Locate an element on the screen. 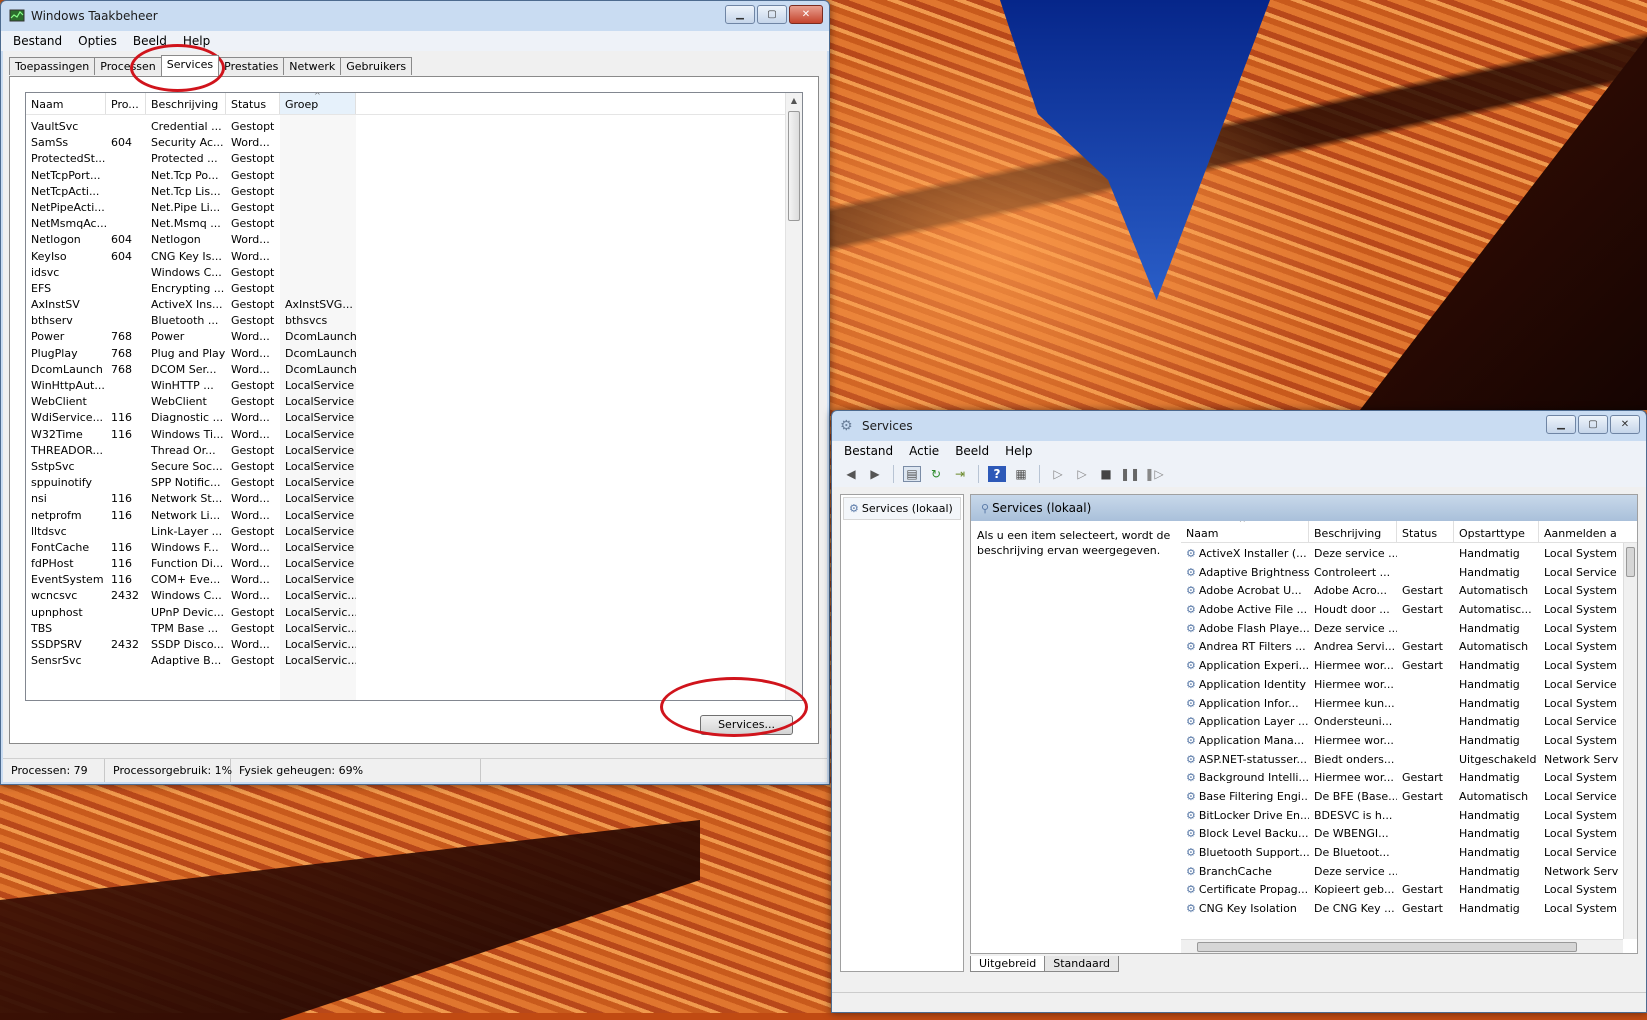 This screenshot has height=1020, width=1647. column-header-naam: ^ Naam is located at coordinates (1245, 531).